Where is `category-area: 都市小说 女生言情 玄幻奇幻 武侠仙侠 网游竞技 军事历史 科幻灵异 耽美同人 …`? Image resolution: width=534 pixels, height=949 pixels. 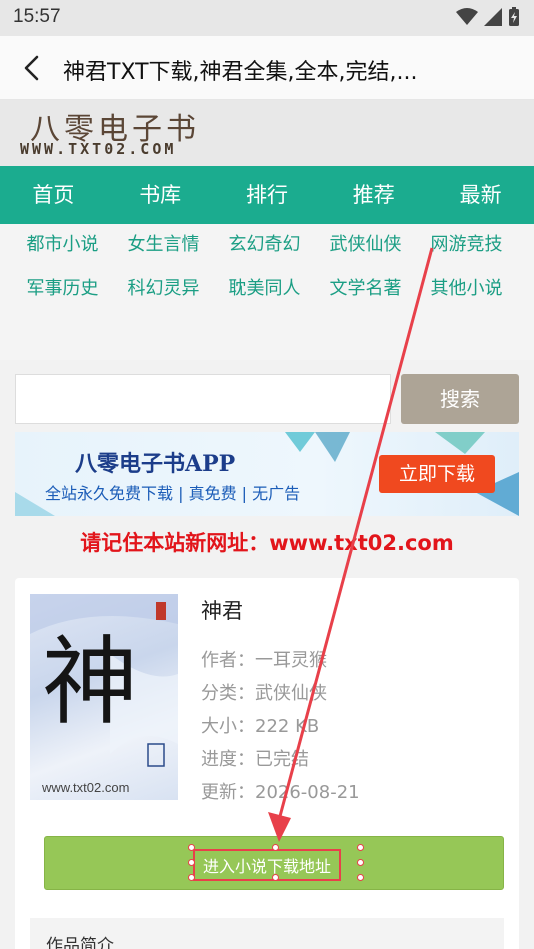 category-area: 都市小说 女生言情 玄幻奇幻 武侠仙侠 网游竞技 军事历史 科幻灵异 耽美同人 … is located at coordinates (267, 292).